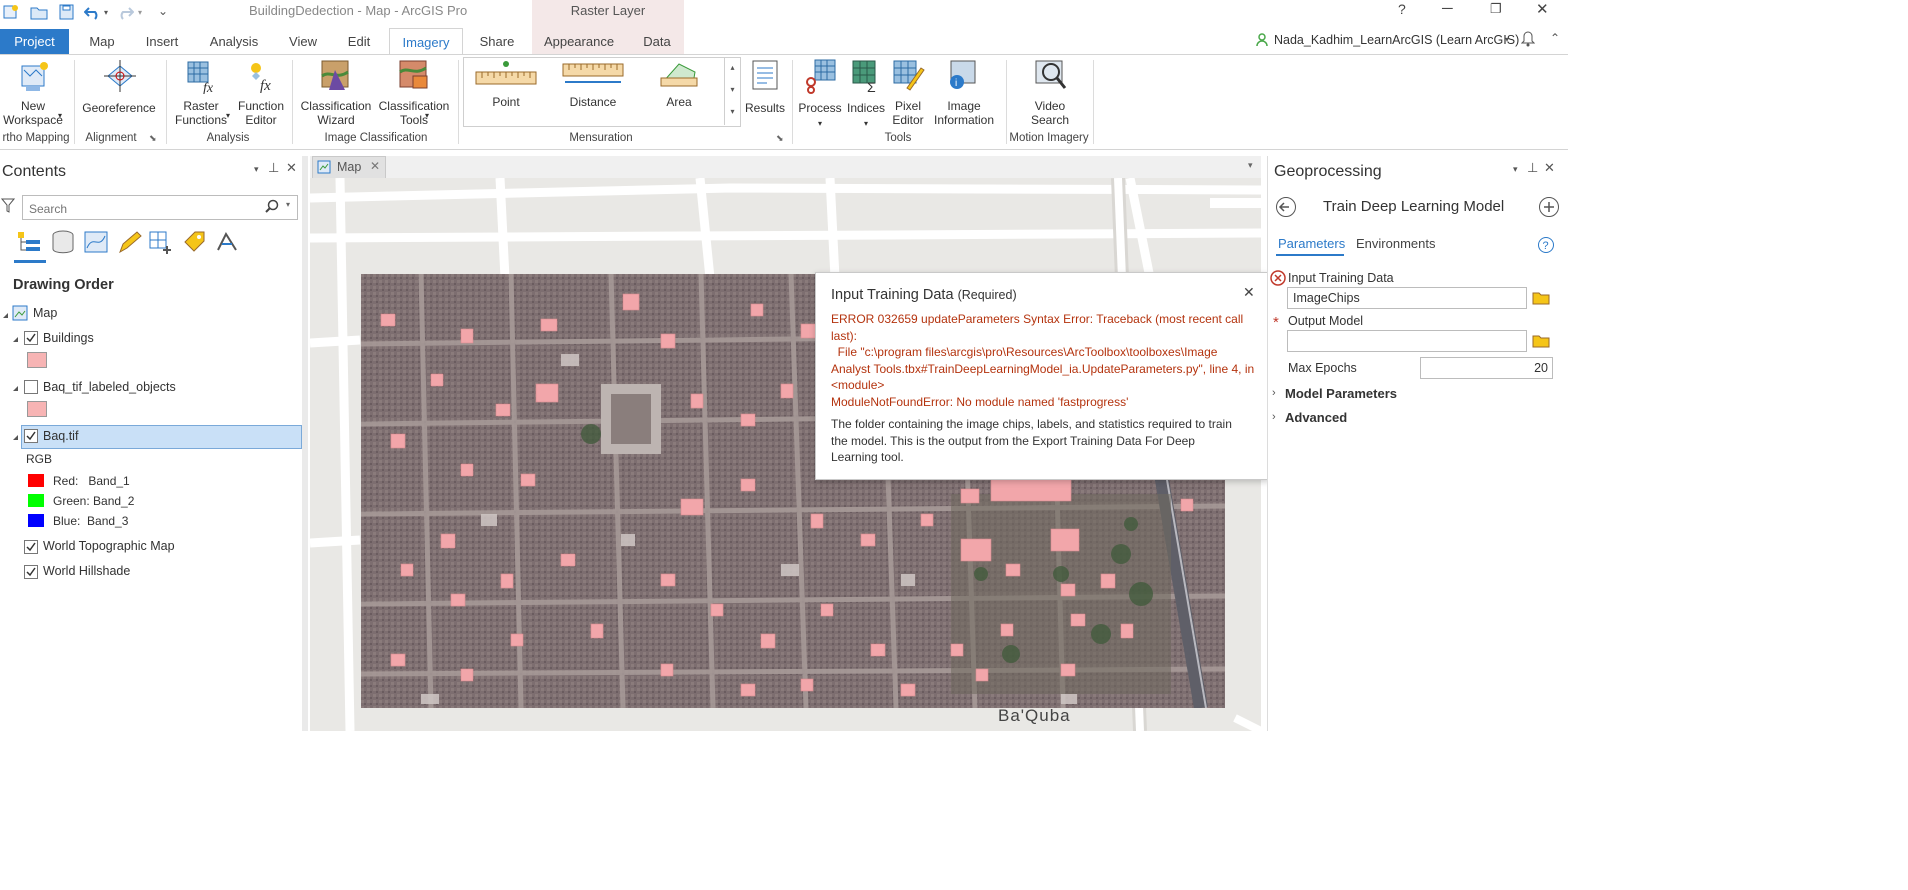  Describe the element at coordinates (8, 206) in the screenshot. I see `filter-icon` at that location.